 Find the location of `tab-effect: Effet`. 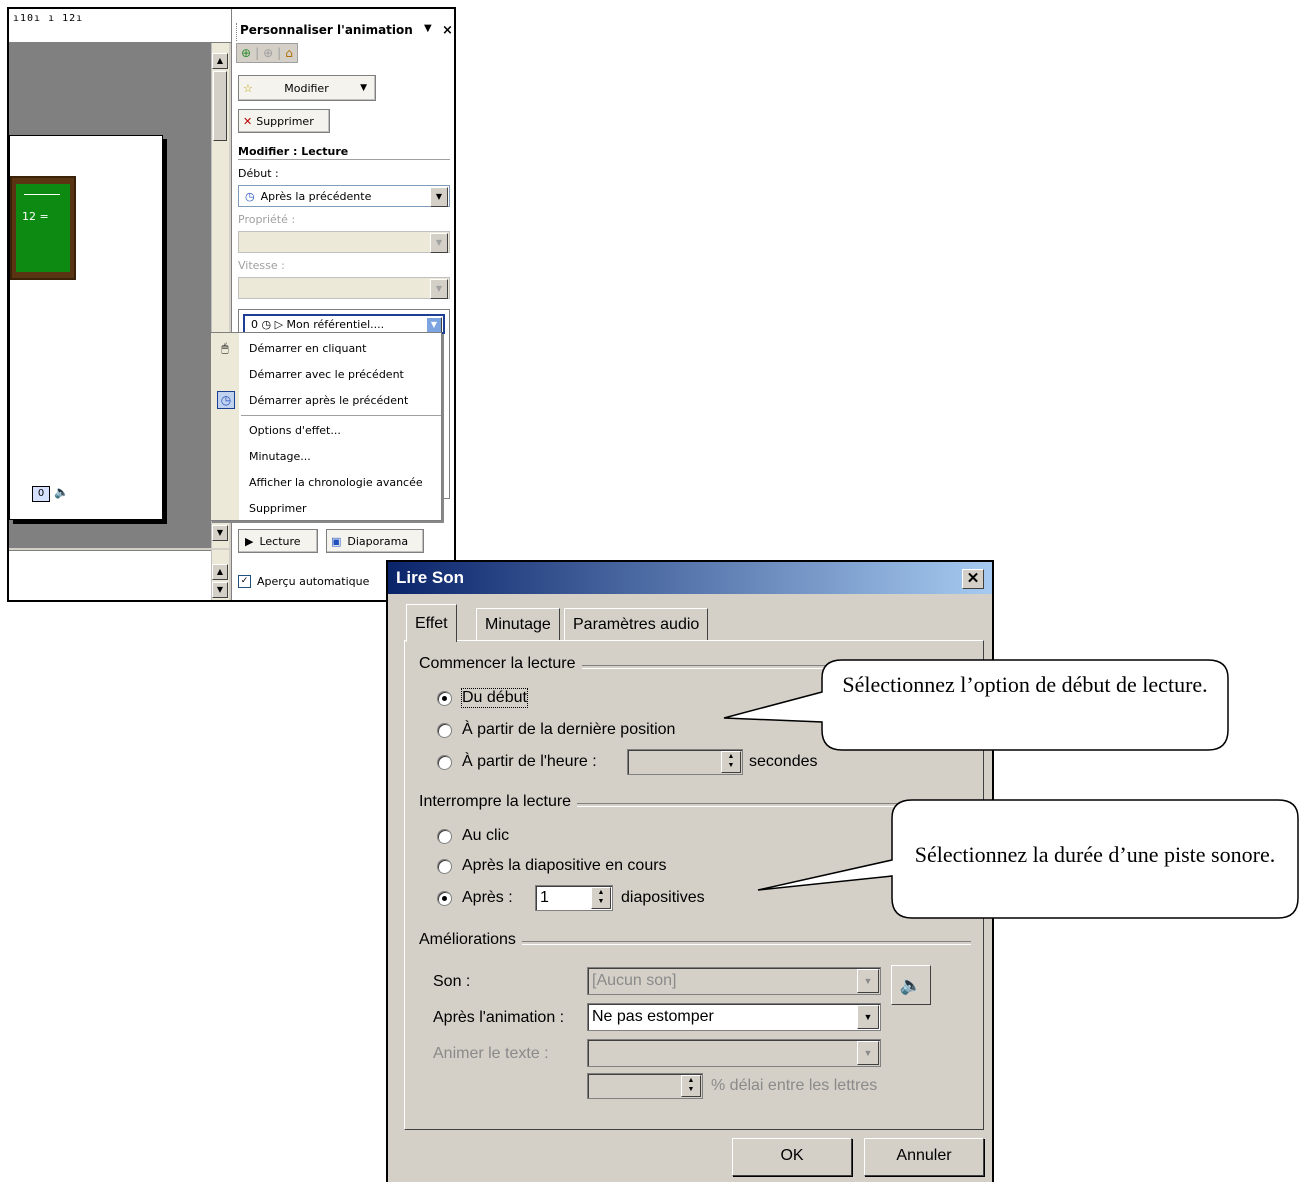

tab-effect: Effet is located at coordinates (431, 623).